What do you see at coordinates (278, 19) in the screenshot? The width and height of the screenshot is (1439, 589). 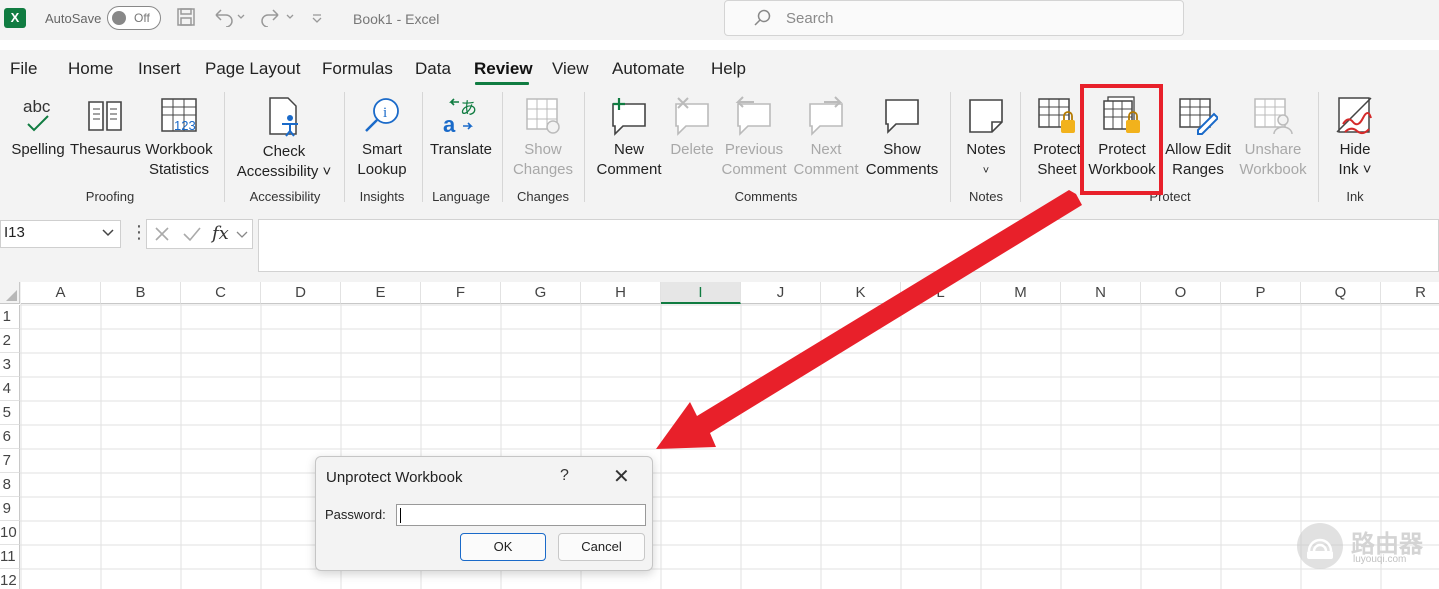 I see `redo-icon` at bounding box center [278, 19].